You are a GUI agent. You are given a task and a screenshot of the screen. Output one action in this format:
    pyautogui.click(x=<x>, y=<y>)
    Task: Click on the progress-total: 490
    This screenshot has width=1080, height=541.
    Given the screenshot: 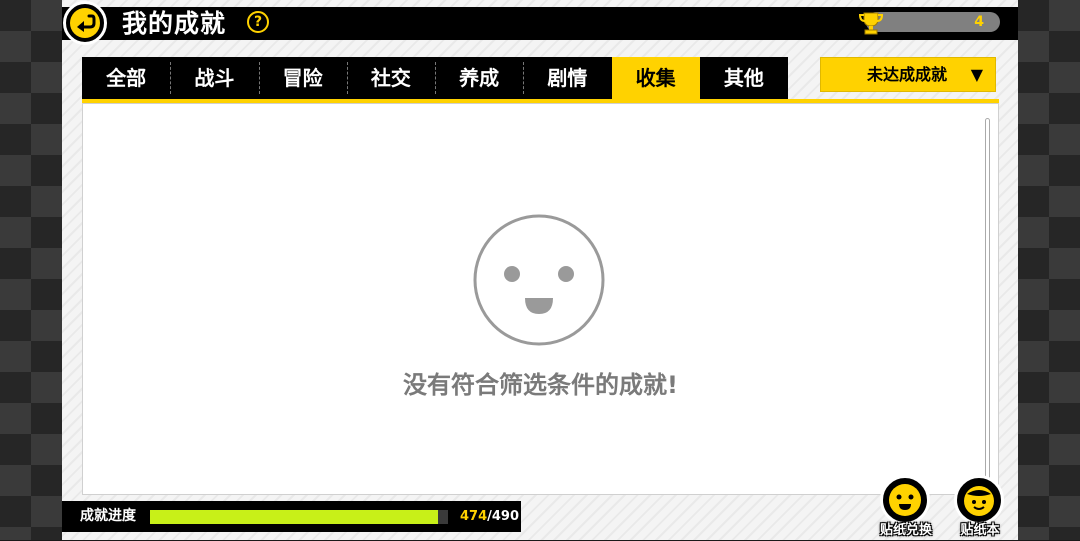 What is the action you would take?
    pyautogui.click(x=505, y=516)
    